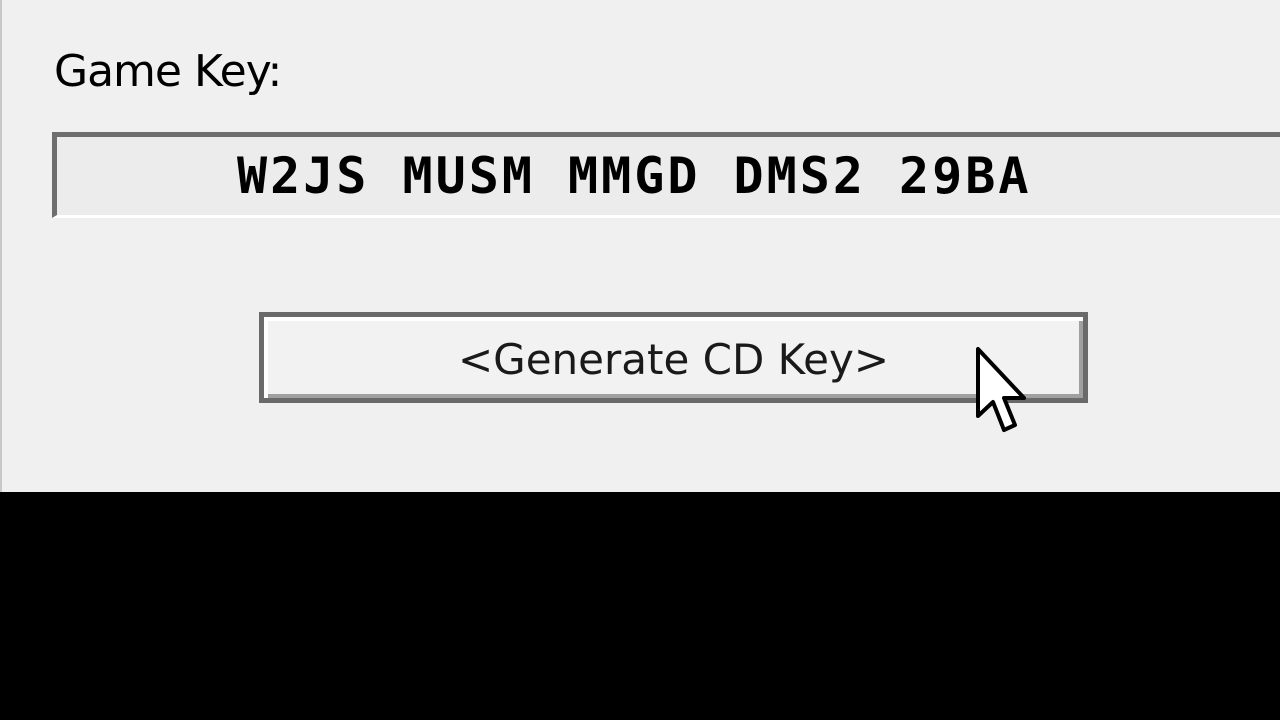  Describe the element at coordinates (634, 176) in the screenshot. I see `game-key-value: W2JS MUSM MMGD DMS2 29BA` at that location.